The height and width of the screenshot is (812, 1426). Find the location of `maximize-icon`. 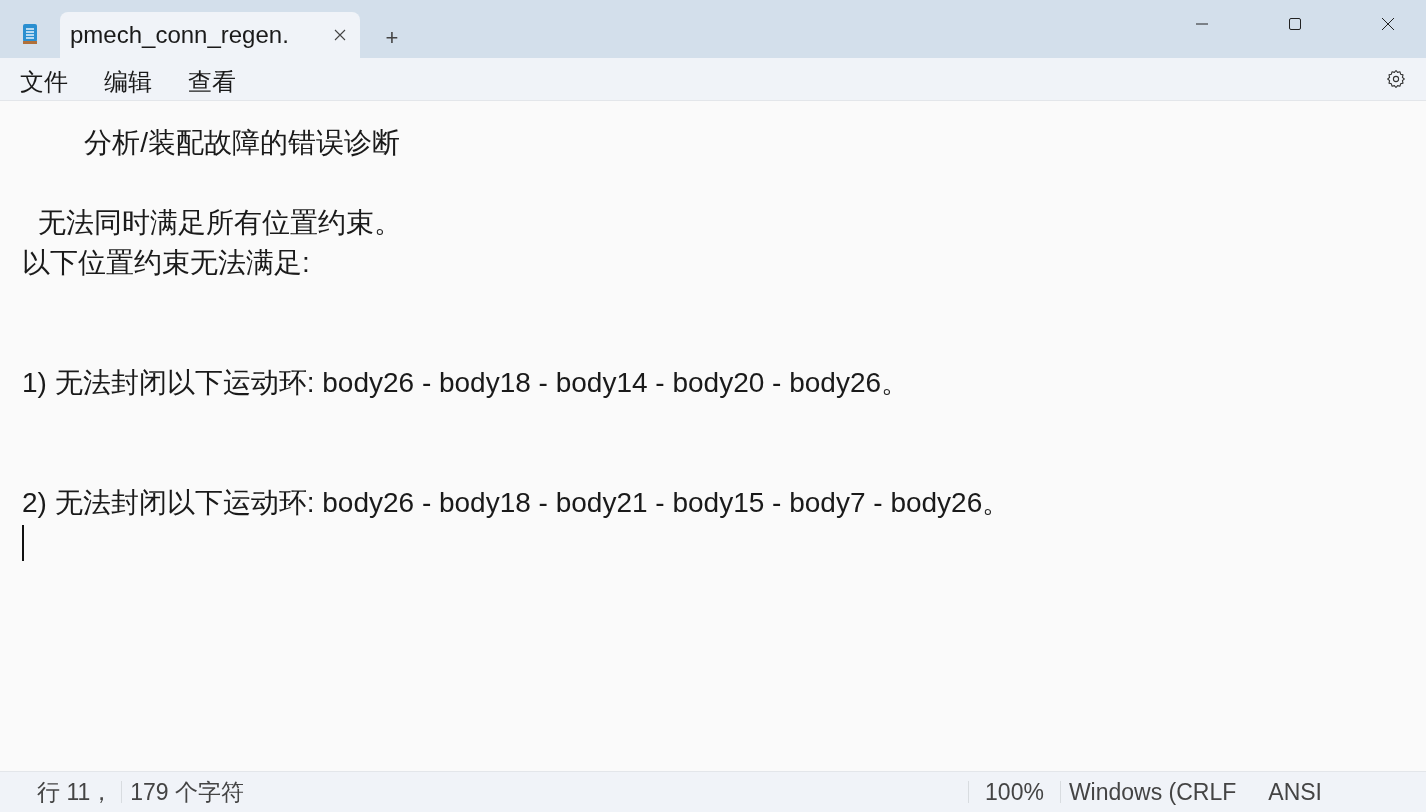

maximize-icon is located at coordinates (1295, 24).